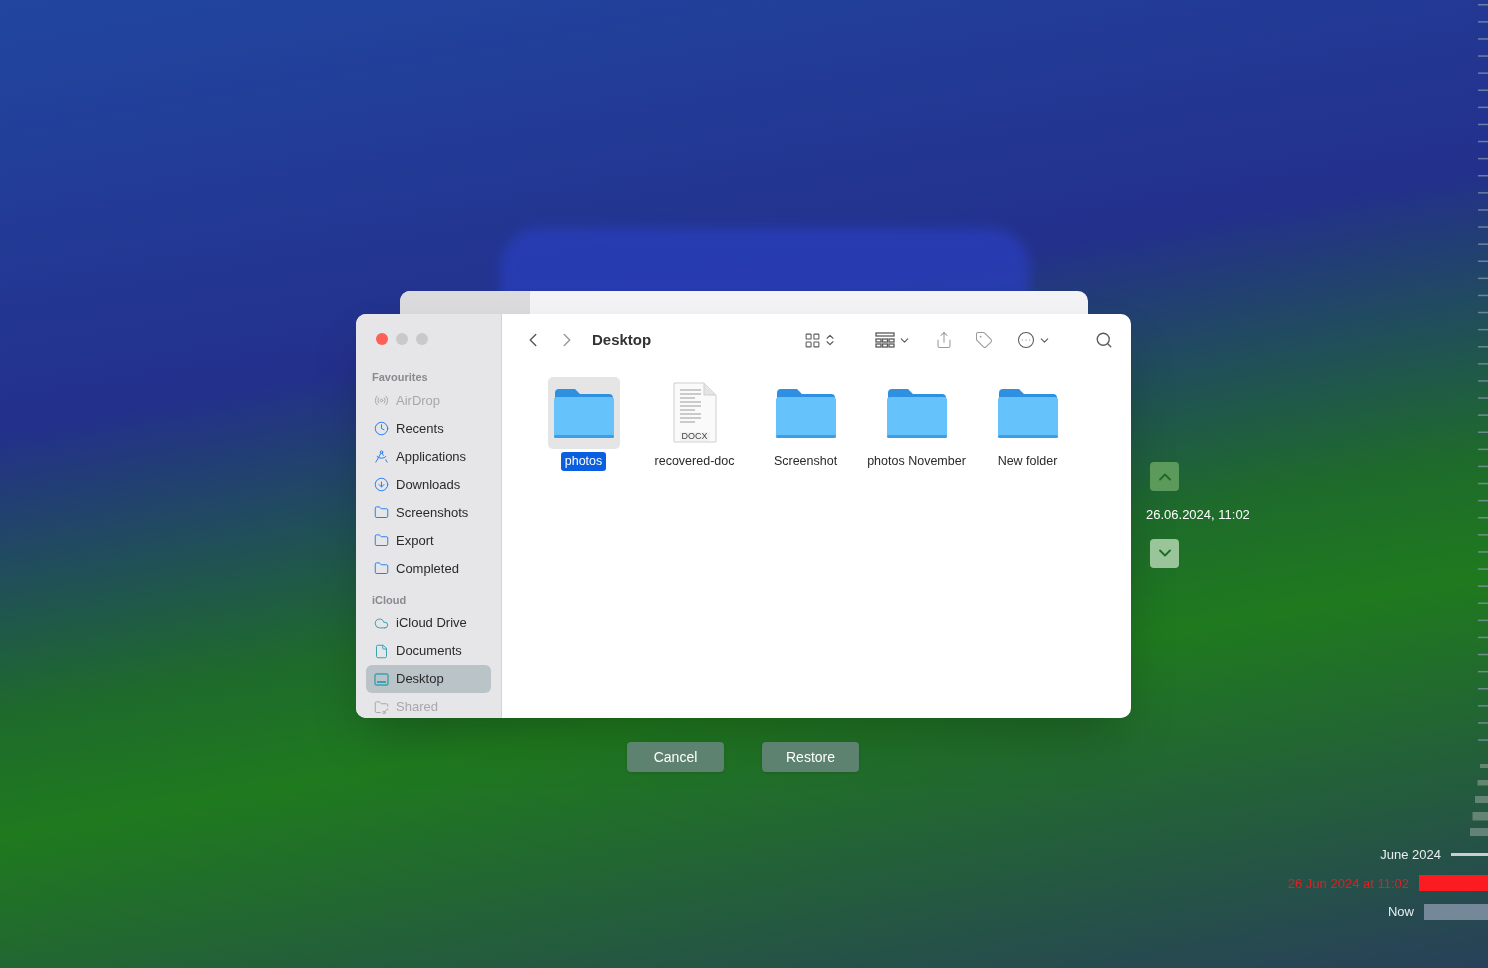  What do you see at coordinates (428, 651) in the screenshot?
I see `sidebar-item: Documents` at bounding box center [428, 651].